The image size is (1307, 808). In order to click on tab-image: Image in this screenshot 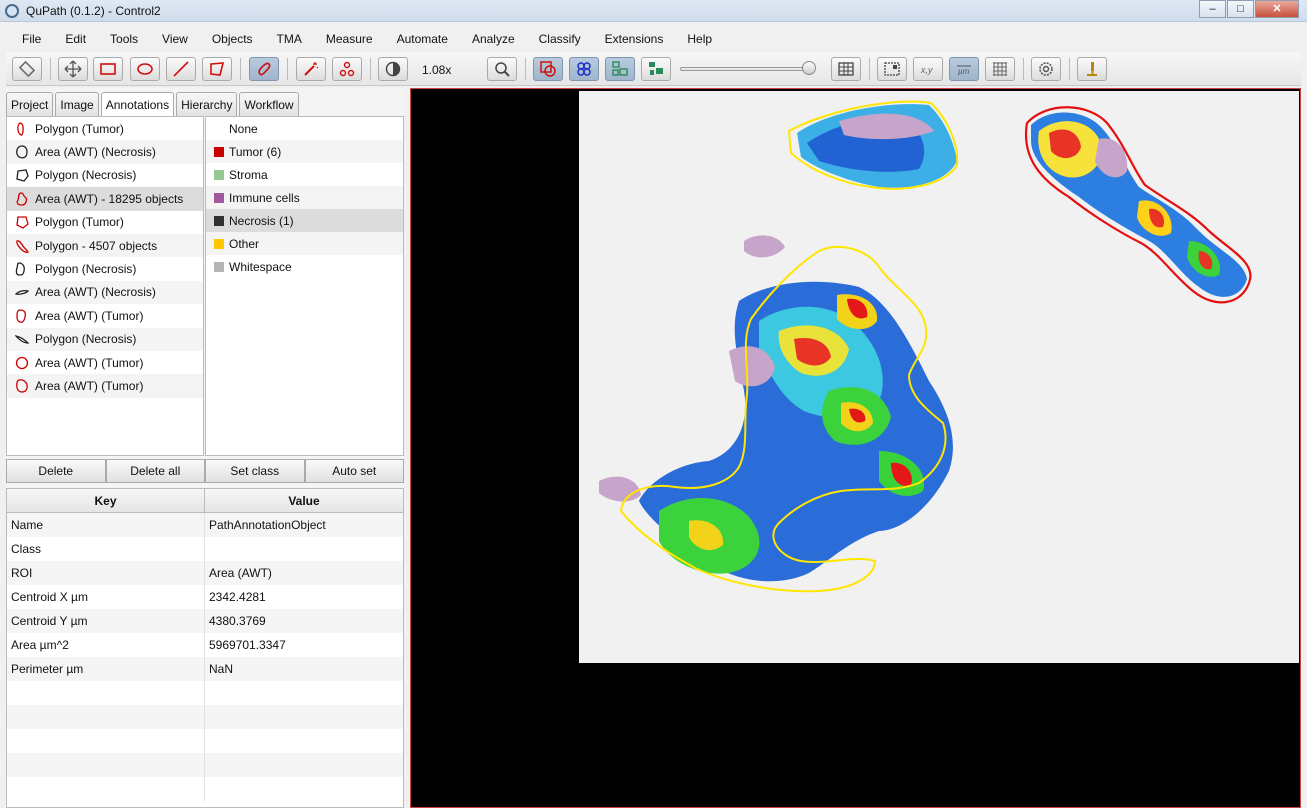, I will do `click(77, 104)`.